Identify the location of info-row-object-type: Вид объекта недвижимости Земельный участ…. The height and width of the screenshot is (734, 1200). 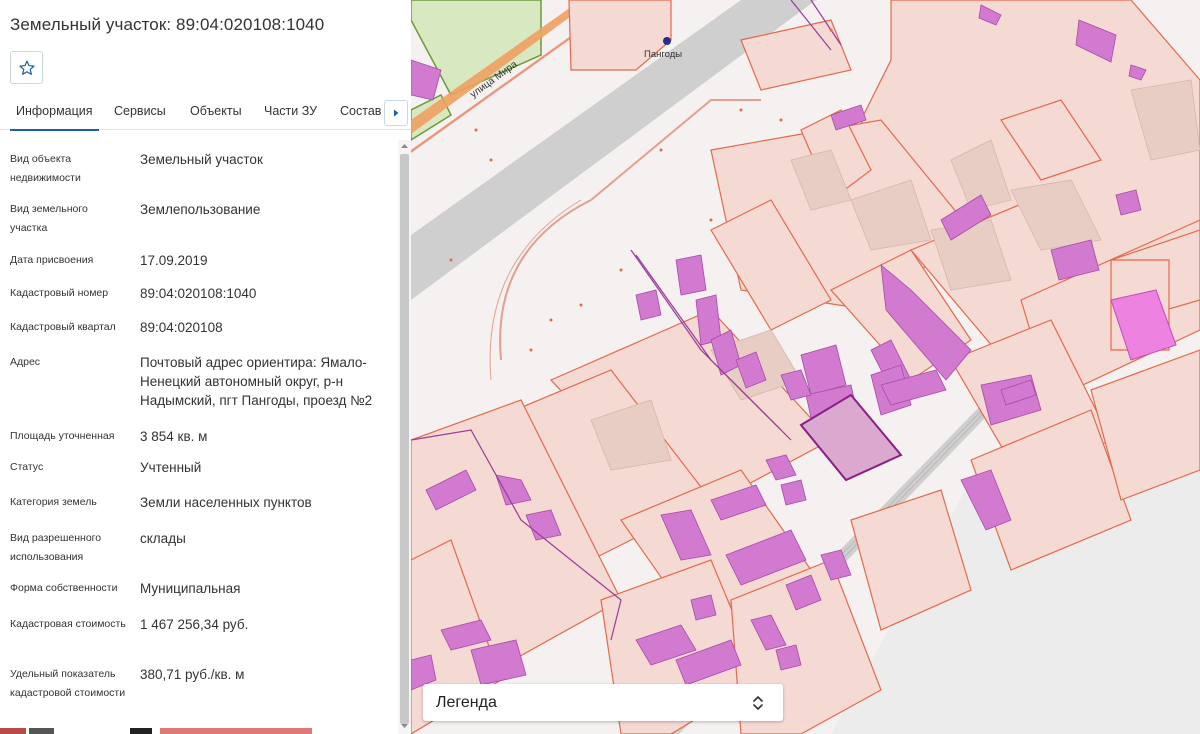
(199, 170).